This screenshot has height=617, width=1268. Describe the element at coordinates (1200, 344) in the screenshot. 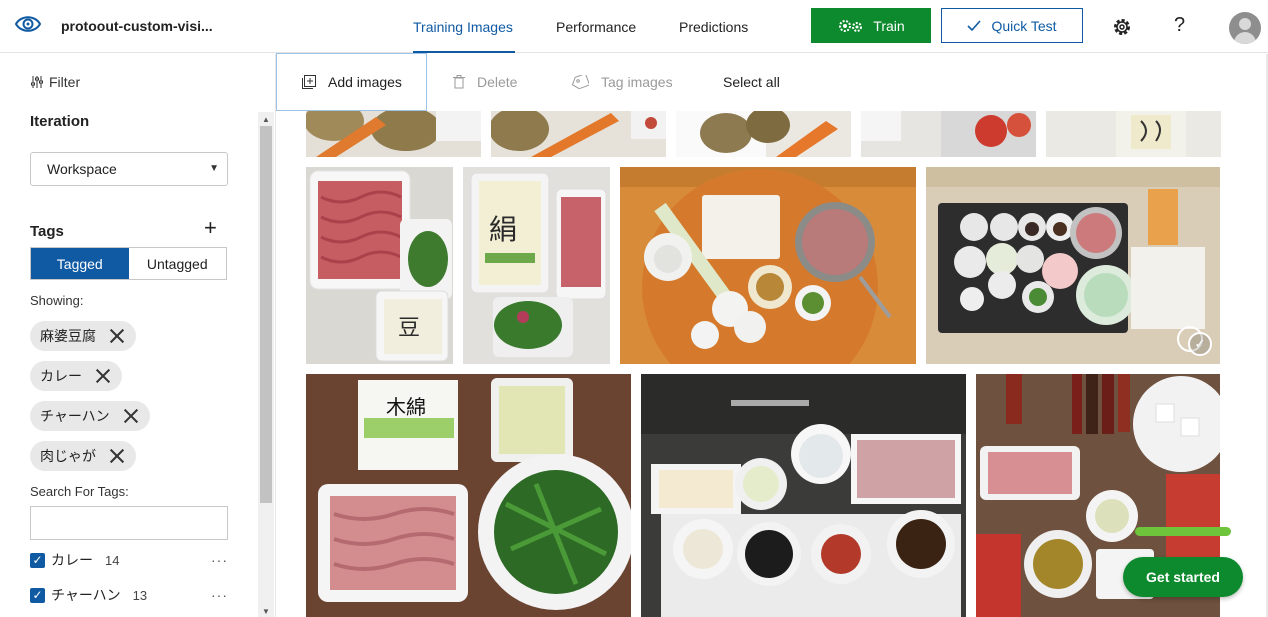

I see `selected-check-icon: ✓` at that location.